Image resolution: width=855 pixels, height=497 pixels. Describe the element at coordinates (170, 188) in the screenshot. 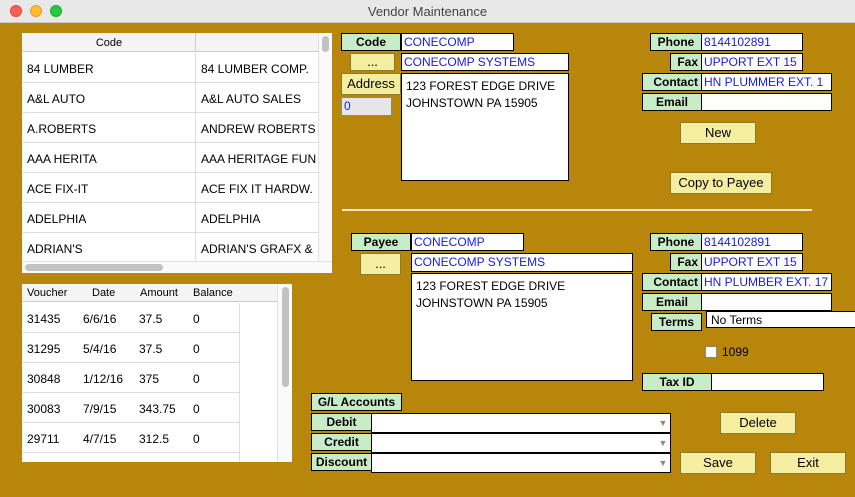

I see `table-row: ACE FIX-IT ACE FIX IT HARDW.` at that location.